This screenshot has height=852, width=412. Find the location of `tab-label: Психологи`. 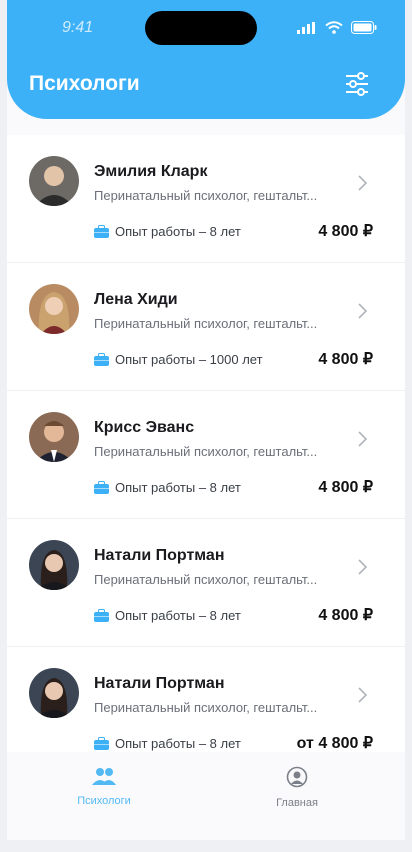

tab-label: Психологи is located at coordinates (104, 801).